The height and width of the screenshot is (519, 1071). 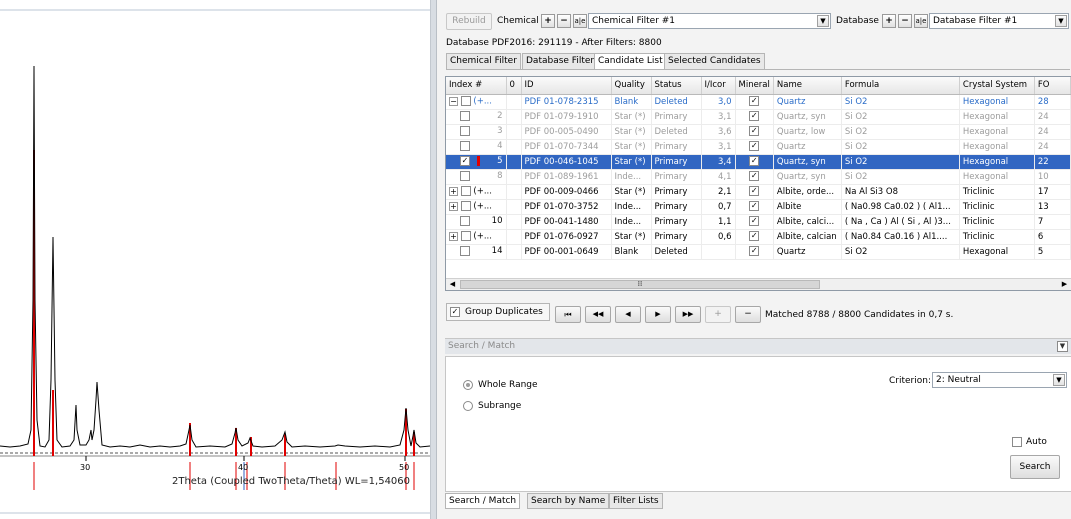 What do you see at coordinates (468, 406) in the screenshot?
I see `subrange-radio` at bounding box center [468, 406].